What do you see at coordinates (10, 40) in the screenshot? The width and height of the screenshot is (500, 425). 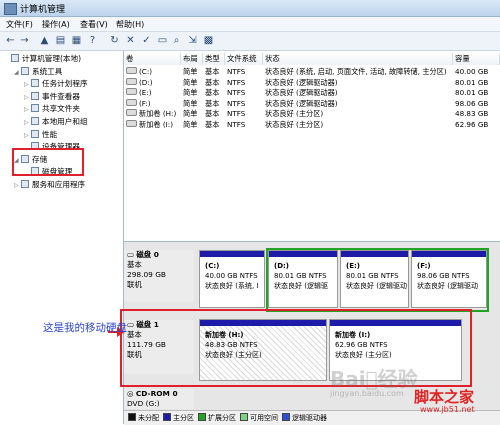 I see `back-arrow-icon: ←` at bounding box center [10, 40].